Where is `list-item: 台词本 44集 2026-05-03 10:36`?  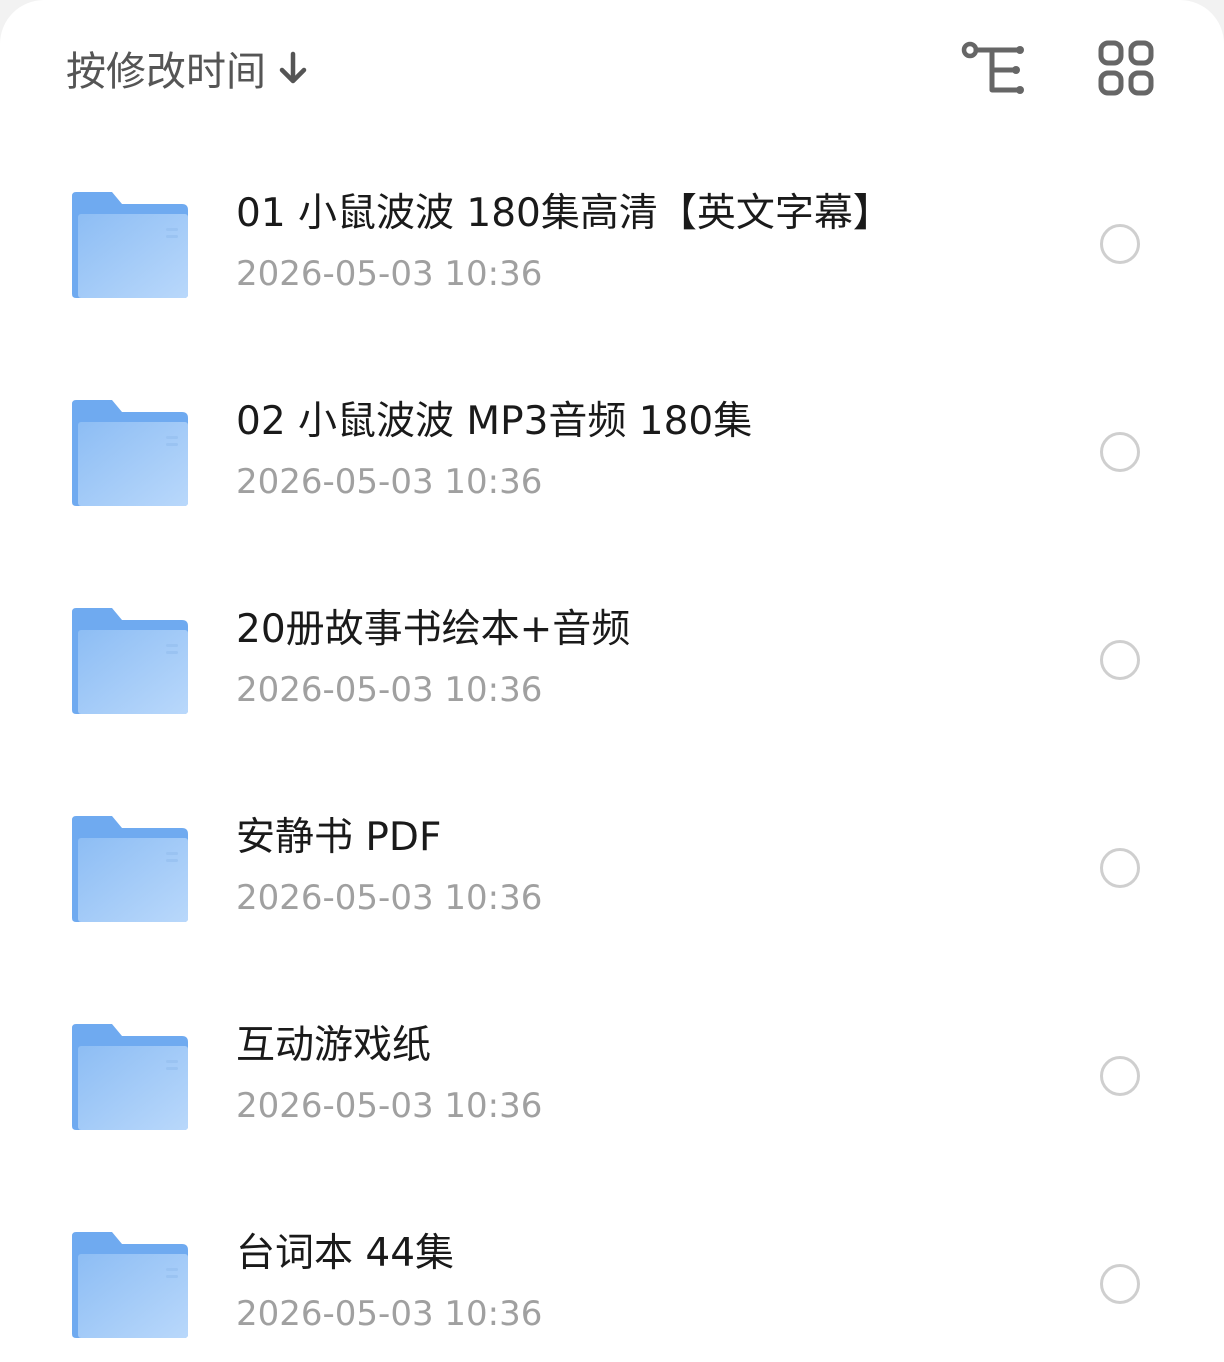 list-item: 台词本 44集 2026-05-03 10:36 is located at coordinates (612, 1271).